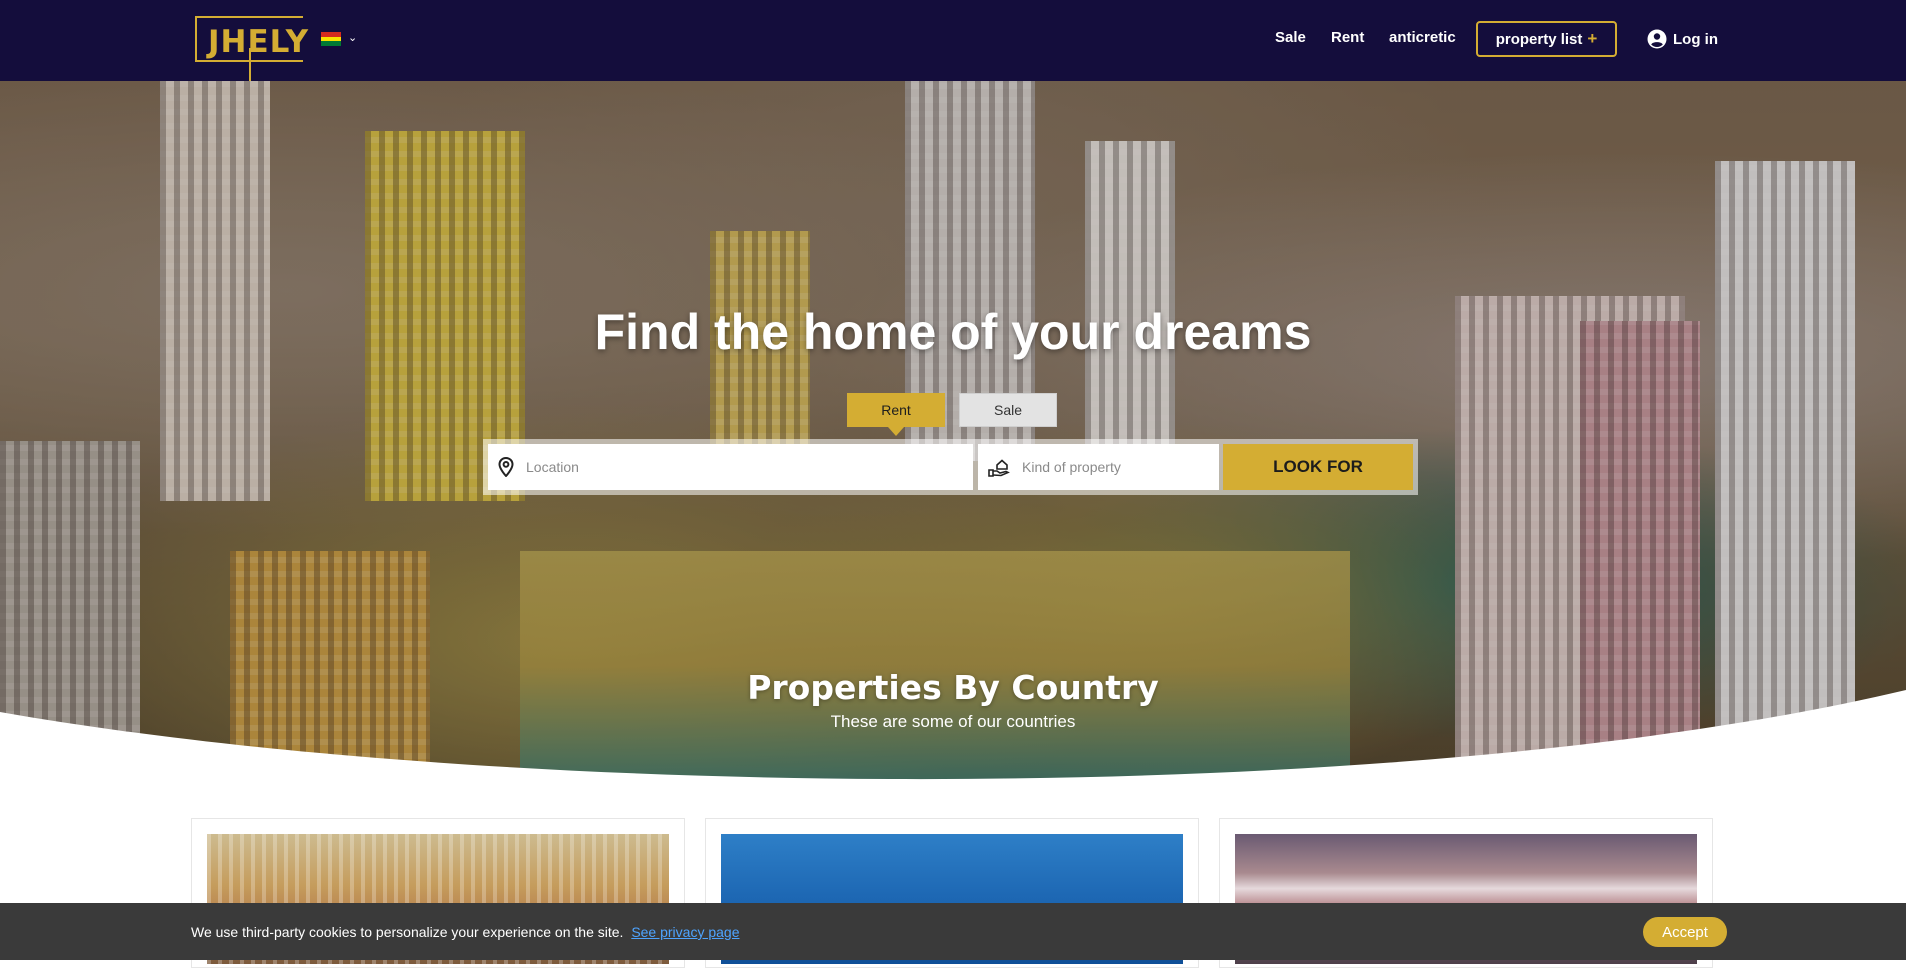 This screenshot has width=1906, height=968. I want to click on location-field, so click(730, 467).